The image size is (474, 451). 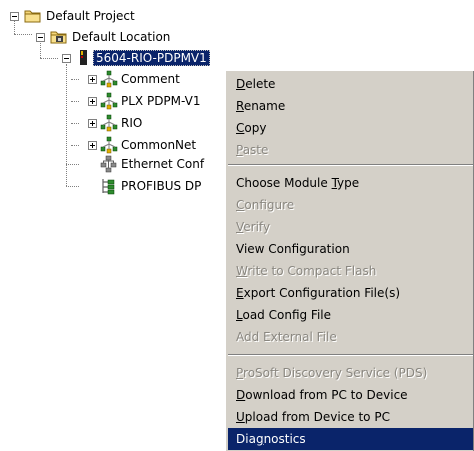 I want to click on tree-node-label: CommonNet, so click(x=159, y=145).